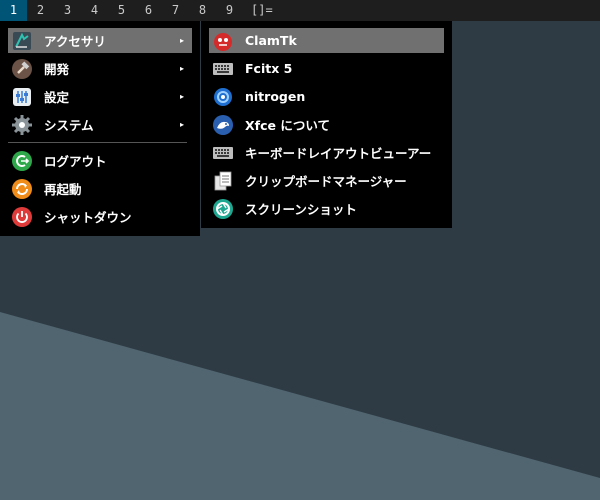  I want to click on menu-item-logout: ログアウト, so click(100, 160).